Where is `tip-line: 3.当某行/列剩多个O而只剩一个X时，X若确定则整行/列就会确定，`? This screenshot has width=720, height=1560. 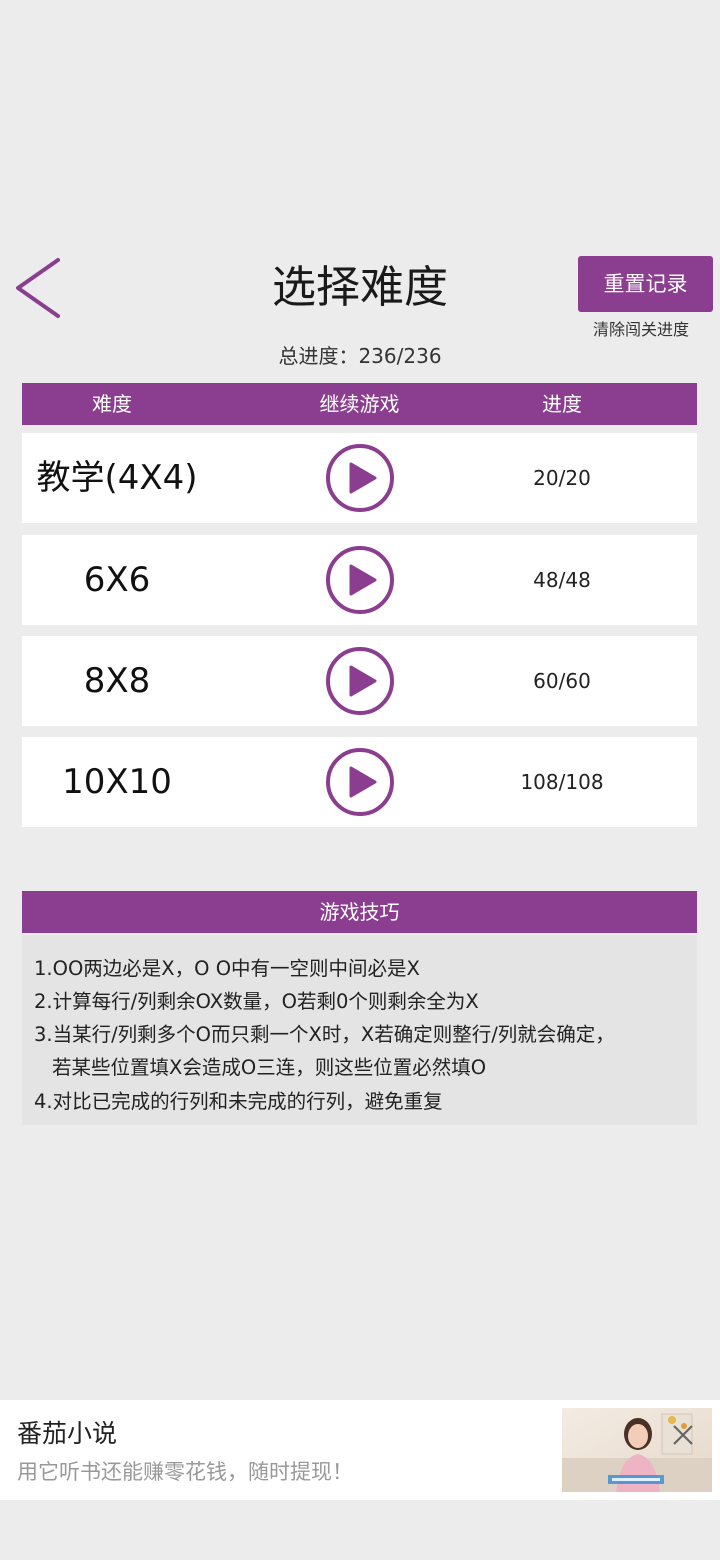 tip-line: 3.当某行/列剩多个O而只剩一个X时，X若确定则整行/列就会确定， is located at coordinates (324, 1034).